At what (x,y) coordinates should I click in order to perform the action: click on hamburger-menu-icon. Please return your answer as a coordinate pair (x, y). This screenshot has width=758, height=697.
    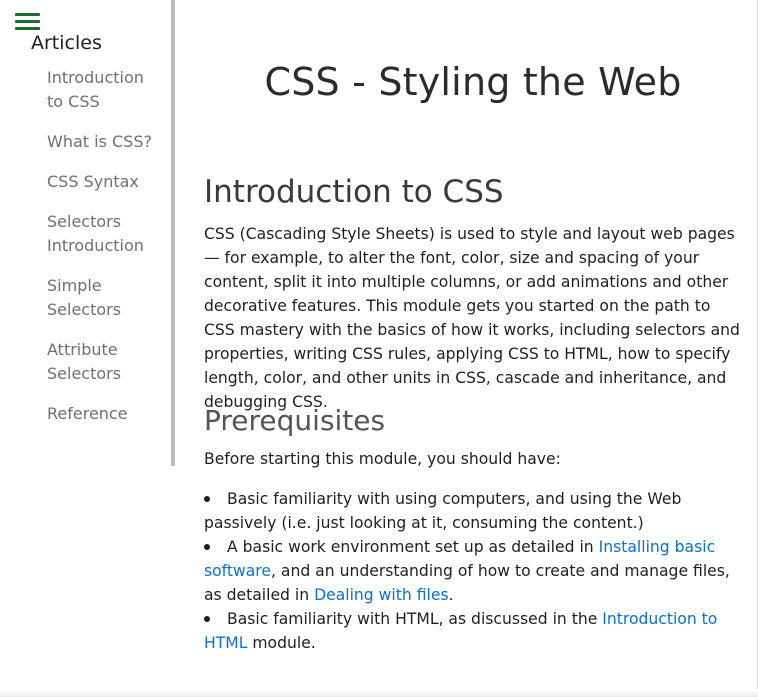
    Looking at the image, I should click on (27, 23).